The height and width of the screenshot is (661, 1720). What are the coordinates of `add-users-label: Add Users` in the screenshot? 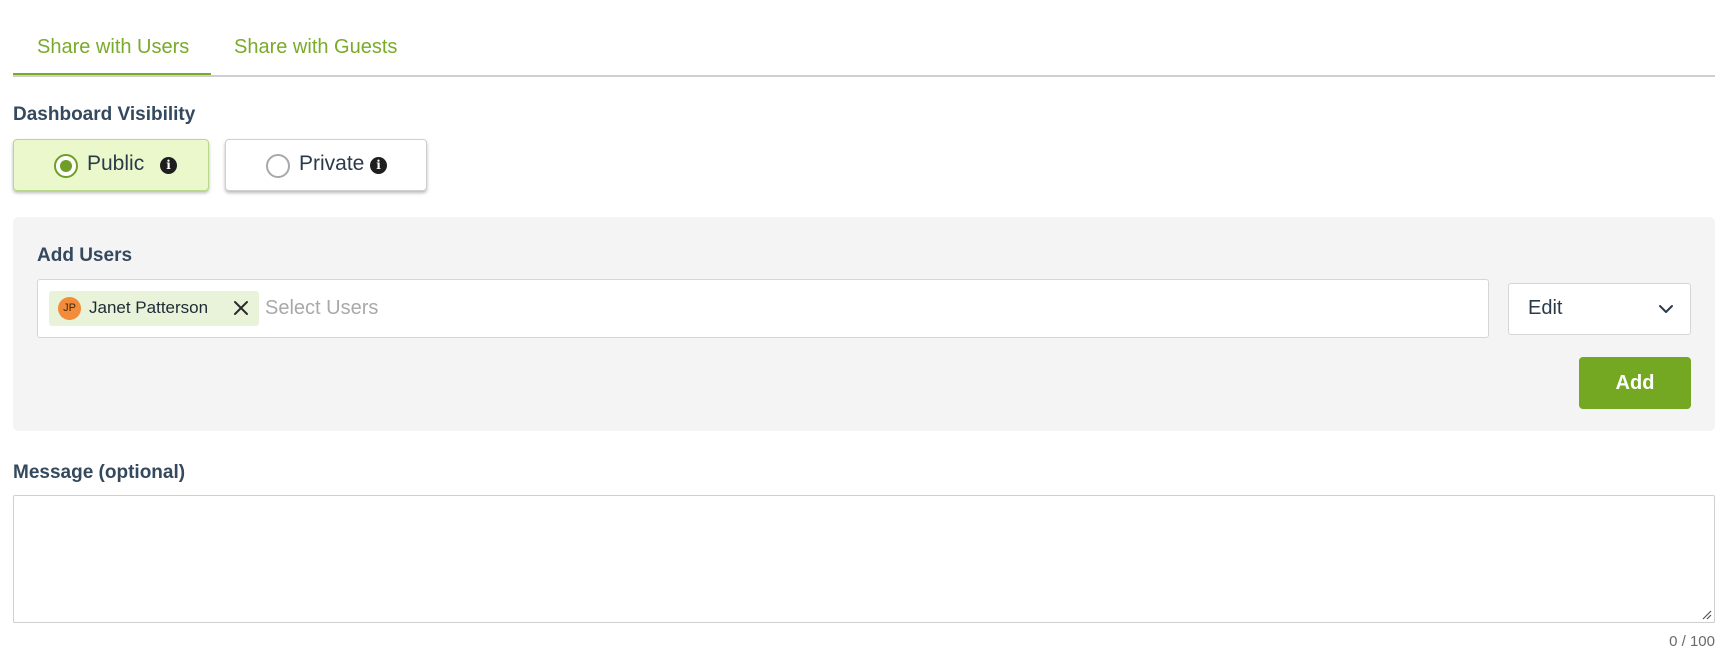 It's located at (85, 255).